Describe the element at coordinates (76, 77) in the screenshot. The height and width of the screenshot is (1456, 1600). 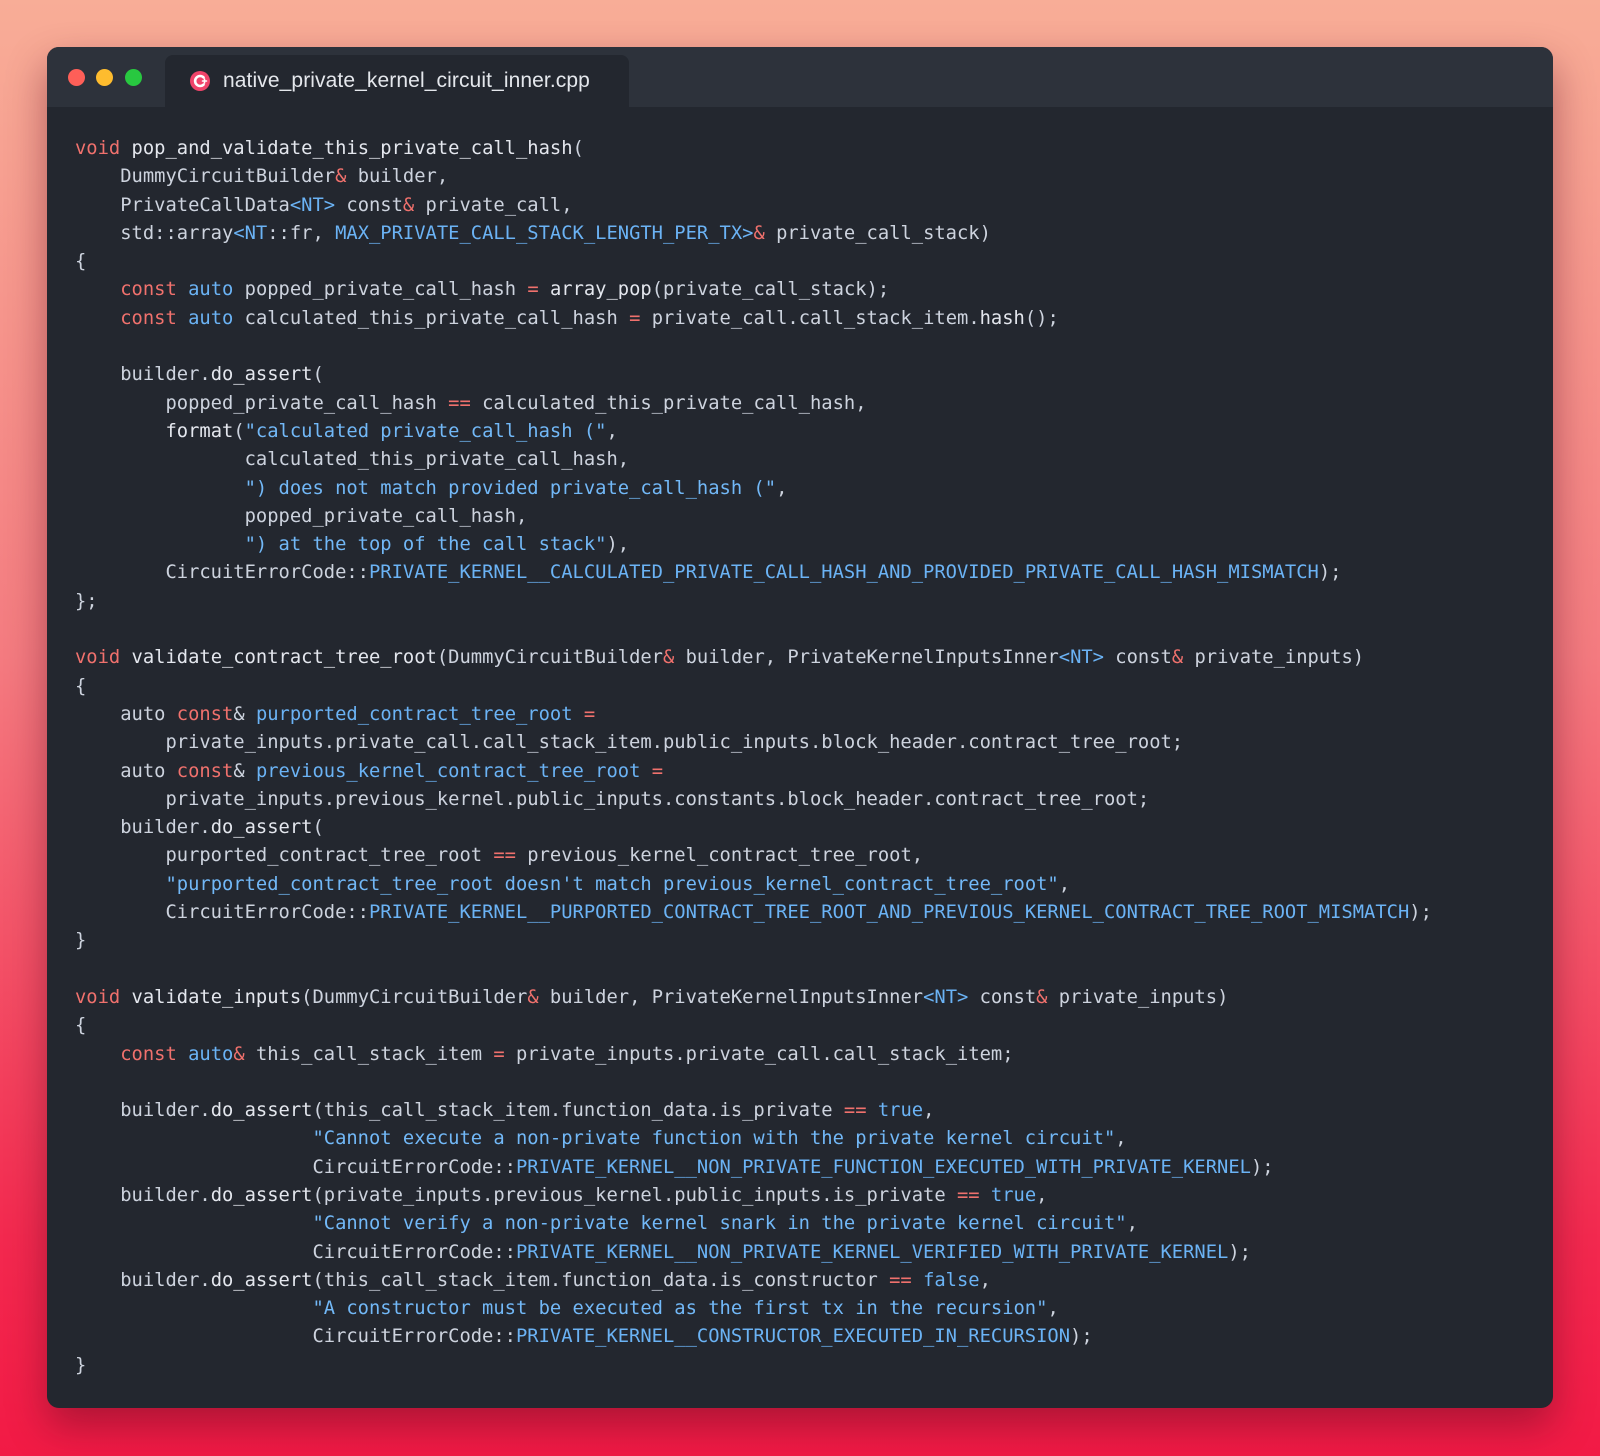
I see `close-window-button` at that location.